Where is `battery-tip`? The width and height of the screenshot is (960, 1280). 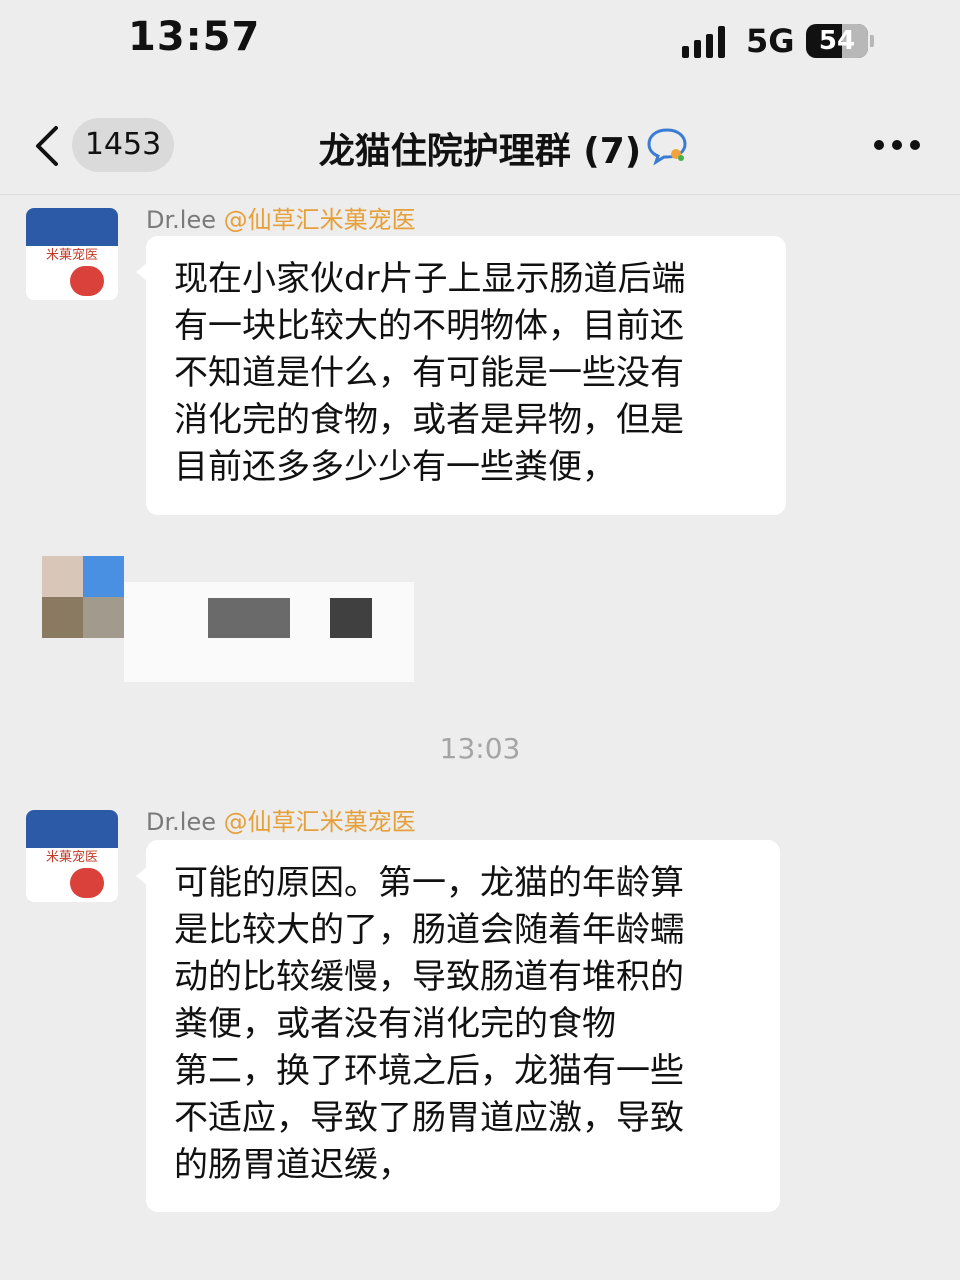
battery-tip is located at coordinates (872, 41).